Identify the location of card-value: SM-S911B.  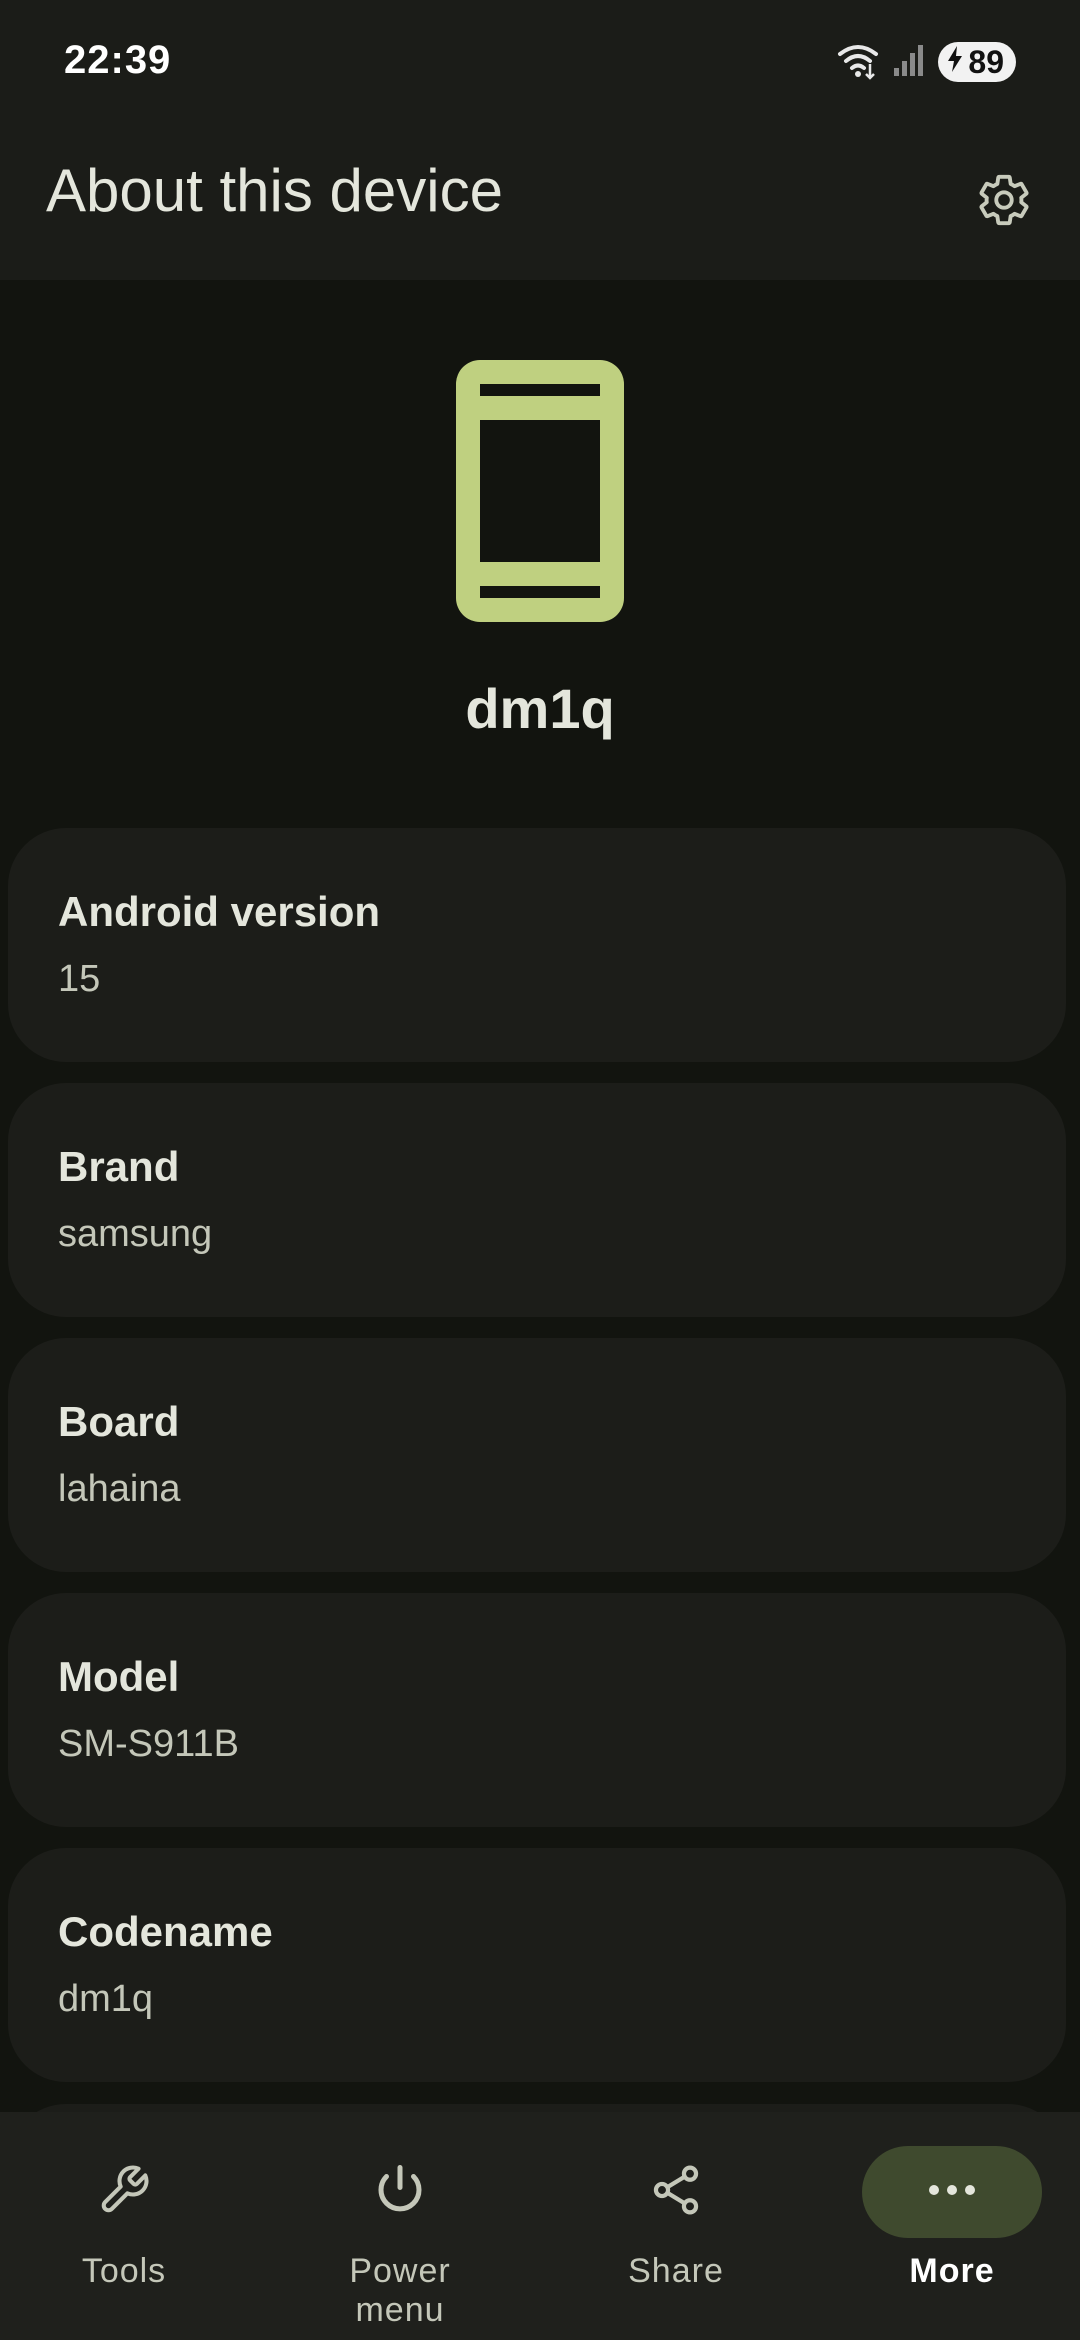
(148, 1744).